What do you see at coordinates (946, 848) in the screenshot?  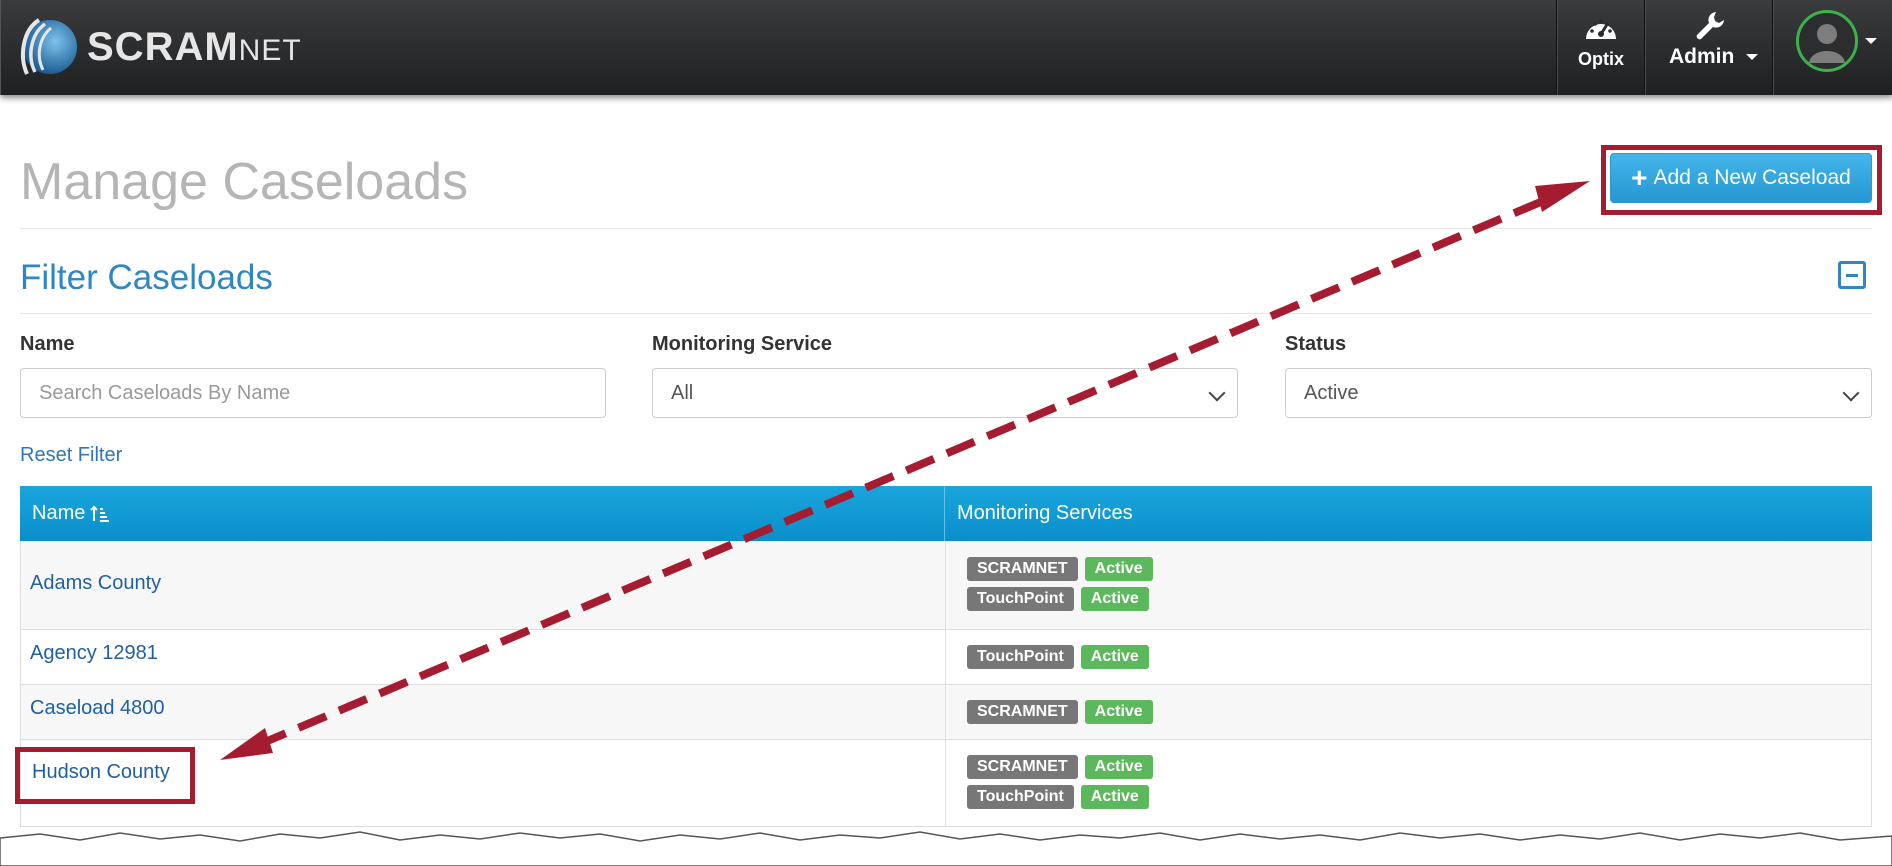 I see `torn-edge` at bounding box center [946, 848].